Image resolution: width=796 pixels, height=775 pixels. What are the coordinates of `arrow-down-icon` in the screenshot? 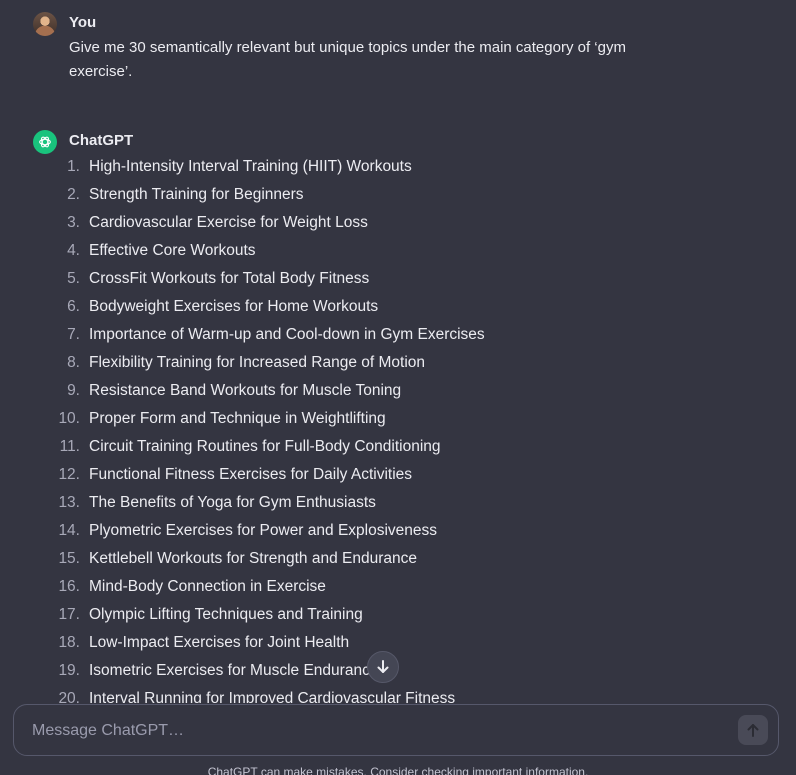 It's located at (383, 666).